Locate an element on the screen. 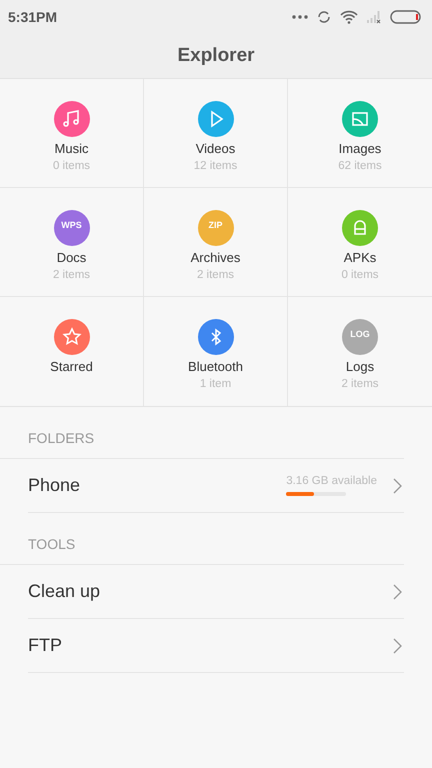 This screenshot has height=768, width=432. badge-text: ZIP is located at coordinates (215, 225).